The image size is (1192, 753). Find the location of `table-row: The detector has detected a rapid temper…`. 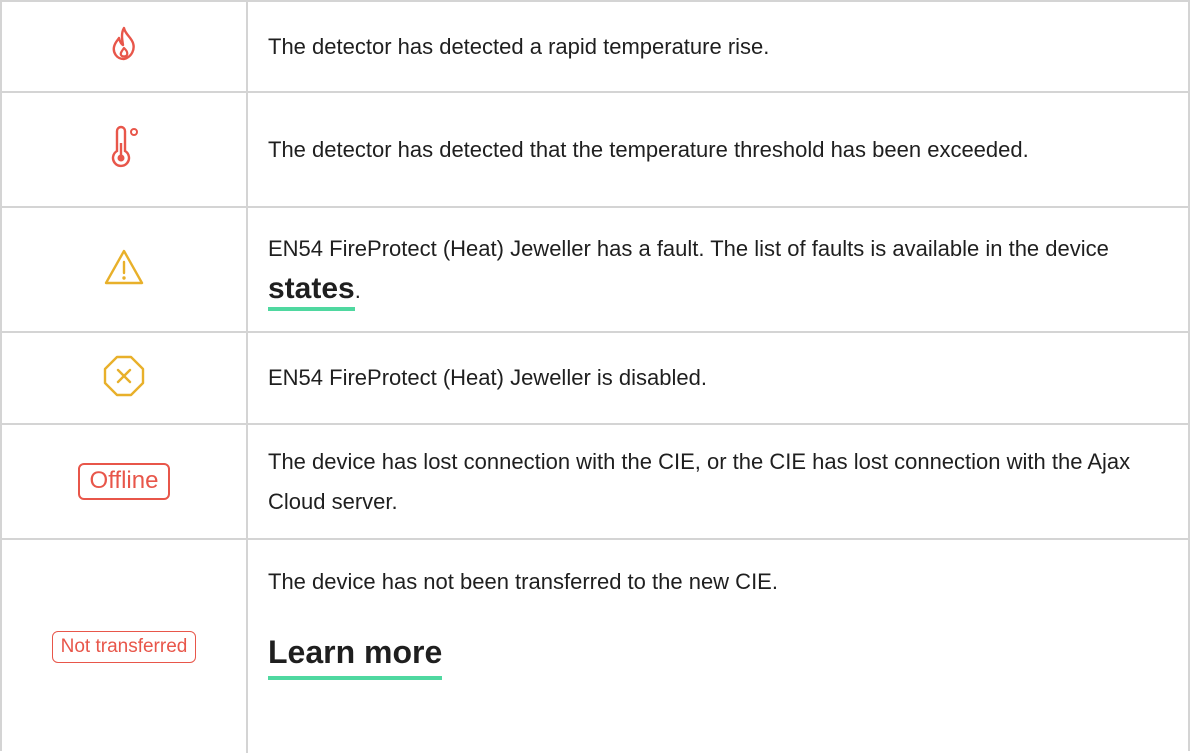

table-row: The detector has detected a rapid temper… is located at coordinates (595, 47).